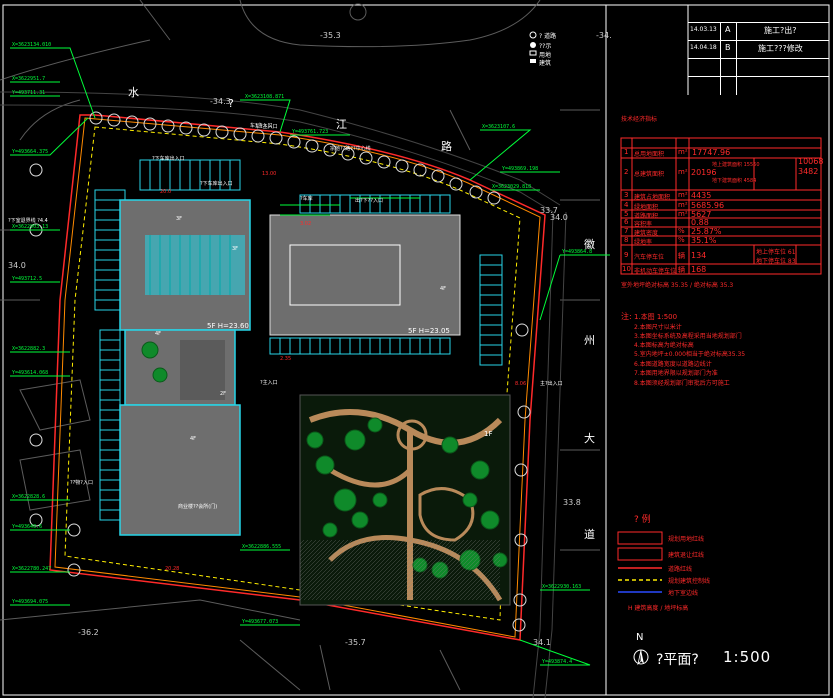 Image resolution: width=833 pixels, height=698 pixels. I want to click on rev-letter-1: A, so click(728, 29).